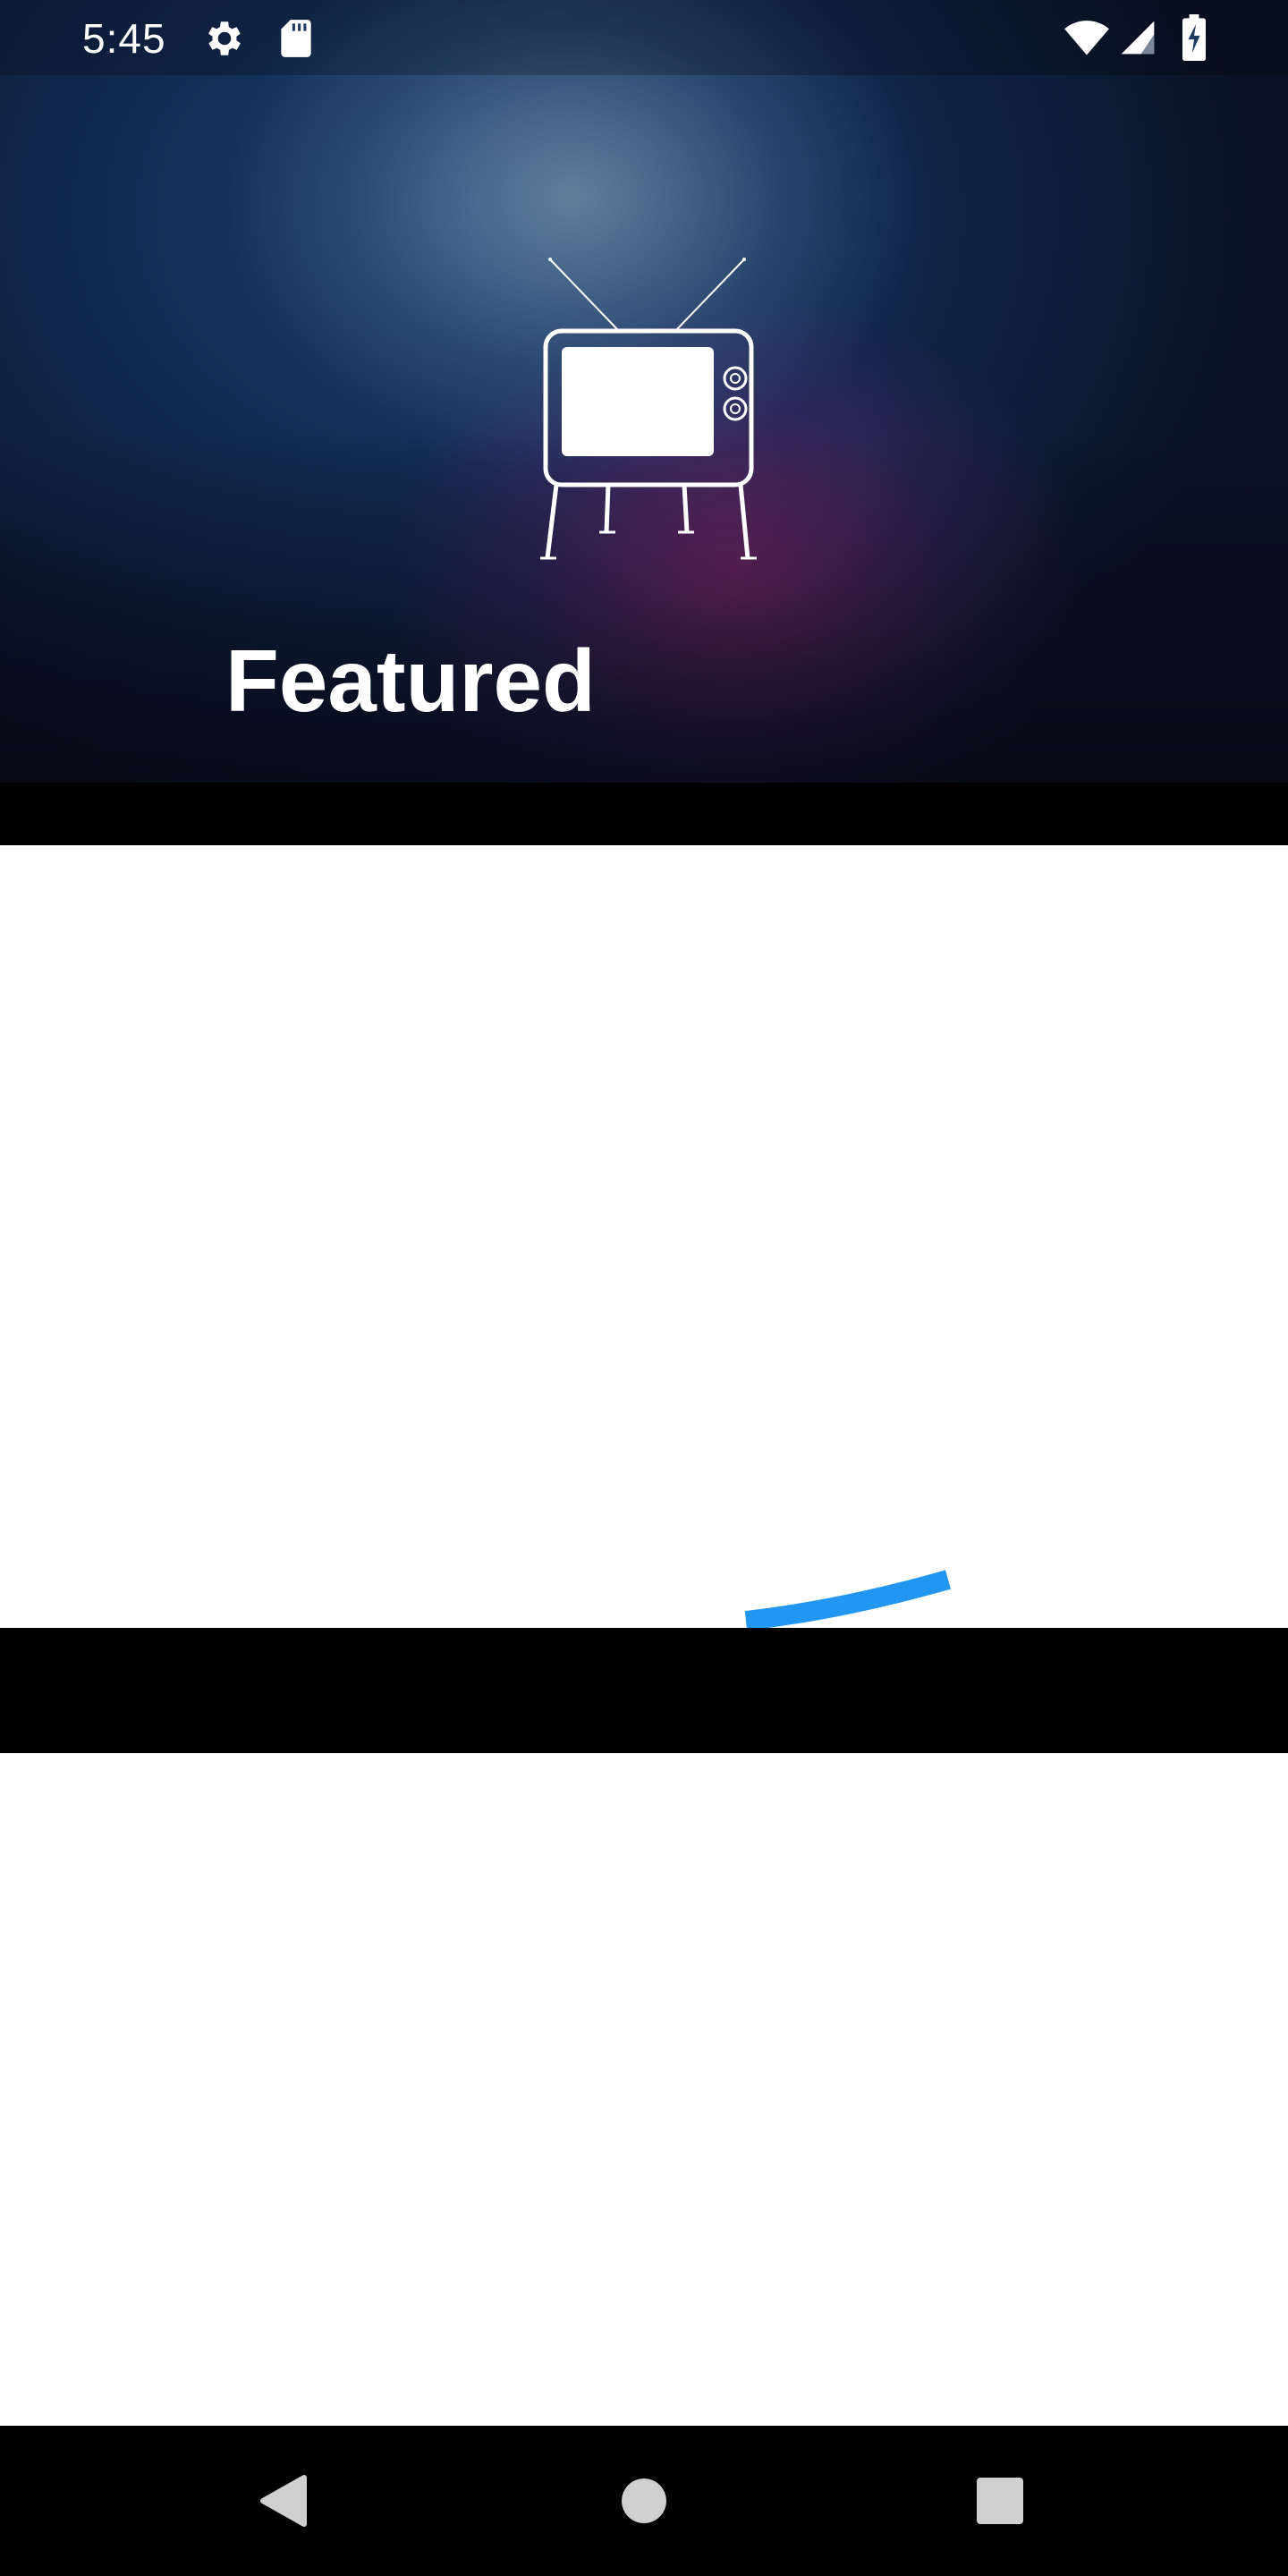 The height and width of the screenshot is (2576, 1288). I want to click on cell-signal-icon, so click(1138, 38).